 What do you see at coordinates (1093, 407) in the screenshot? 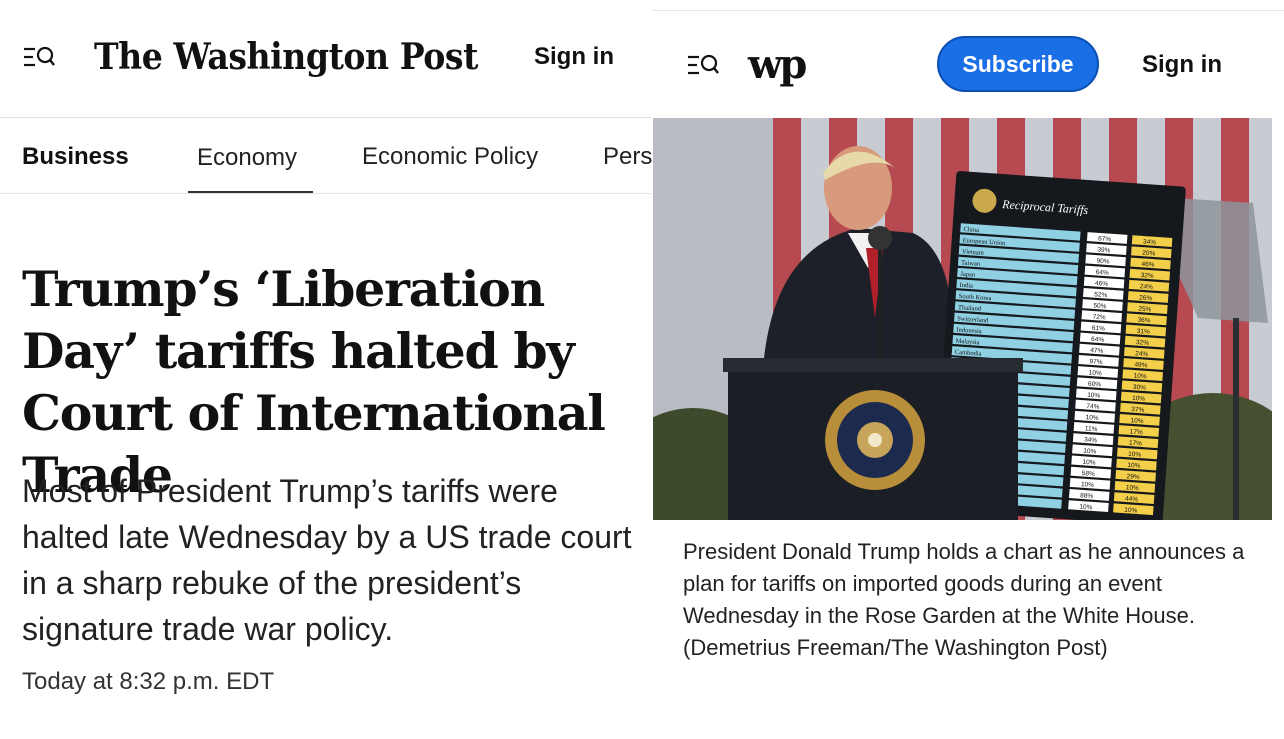
I see `chart-row-changed-value: 74%` at bounding box center [1093, 407].